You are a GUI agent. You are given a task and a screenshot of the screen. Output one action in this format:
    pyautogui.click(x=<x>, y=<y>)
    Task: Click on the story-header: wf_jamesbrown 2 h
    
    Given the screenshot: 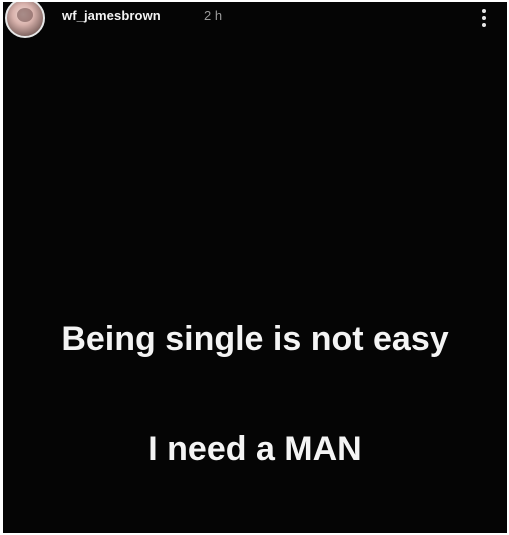 What is the action you would take?
    pyautogui.click(x=255, y=20)
    